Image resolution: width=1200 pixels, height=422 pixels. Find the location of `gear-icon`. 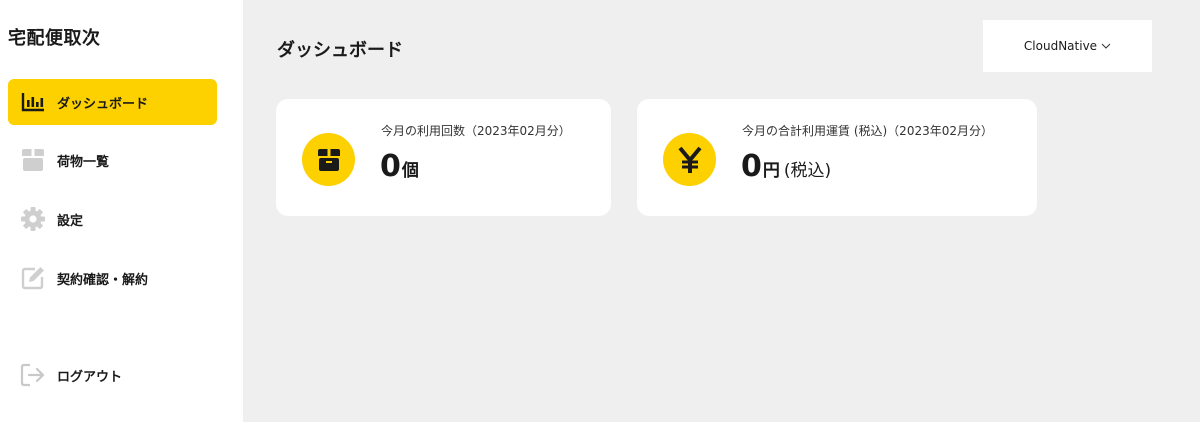

gear-icon is located at coordinates (33, 219).